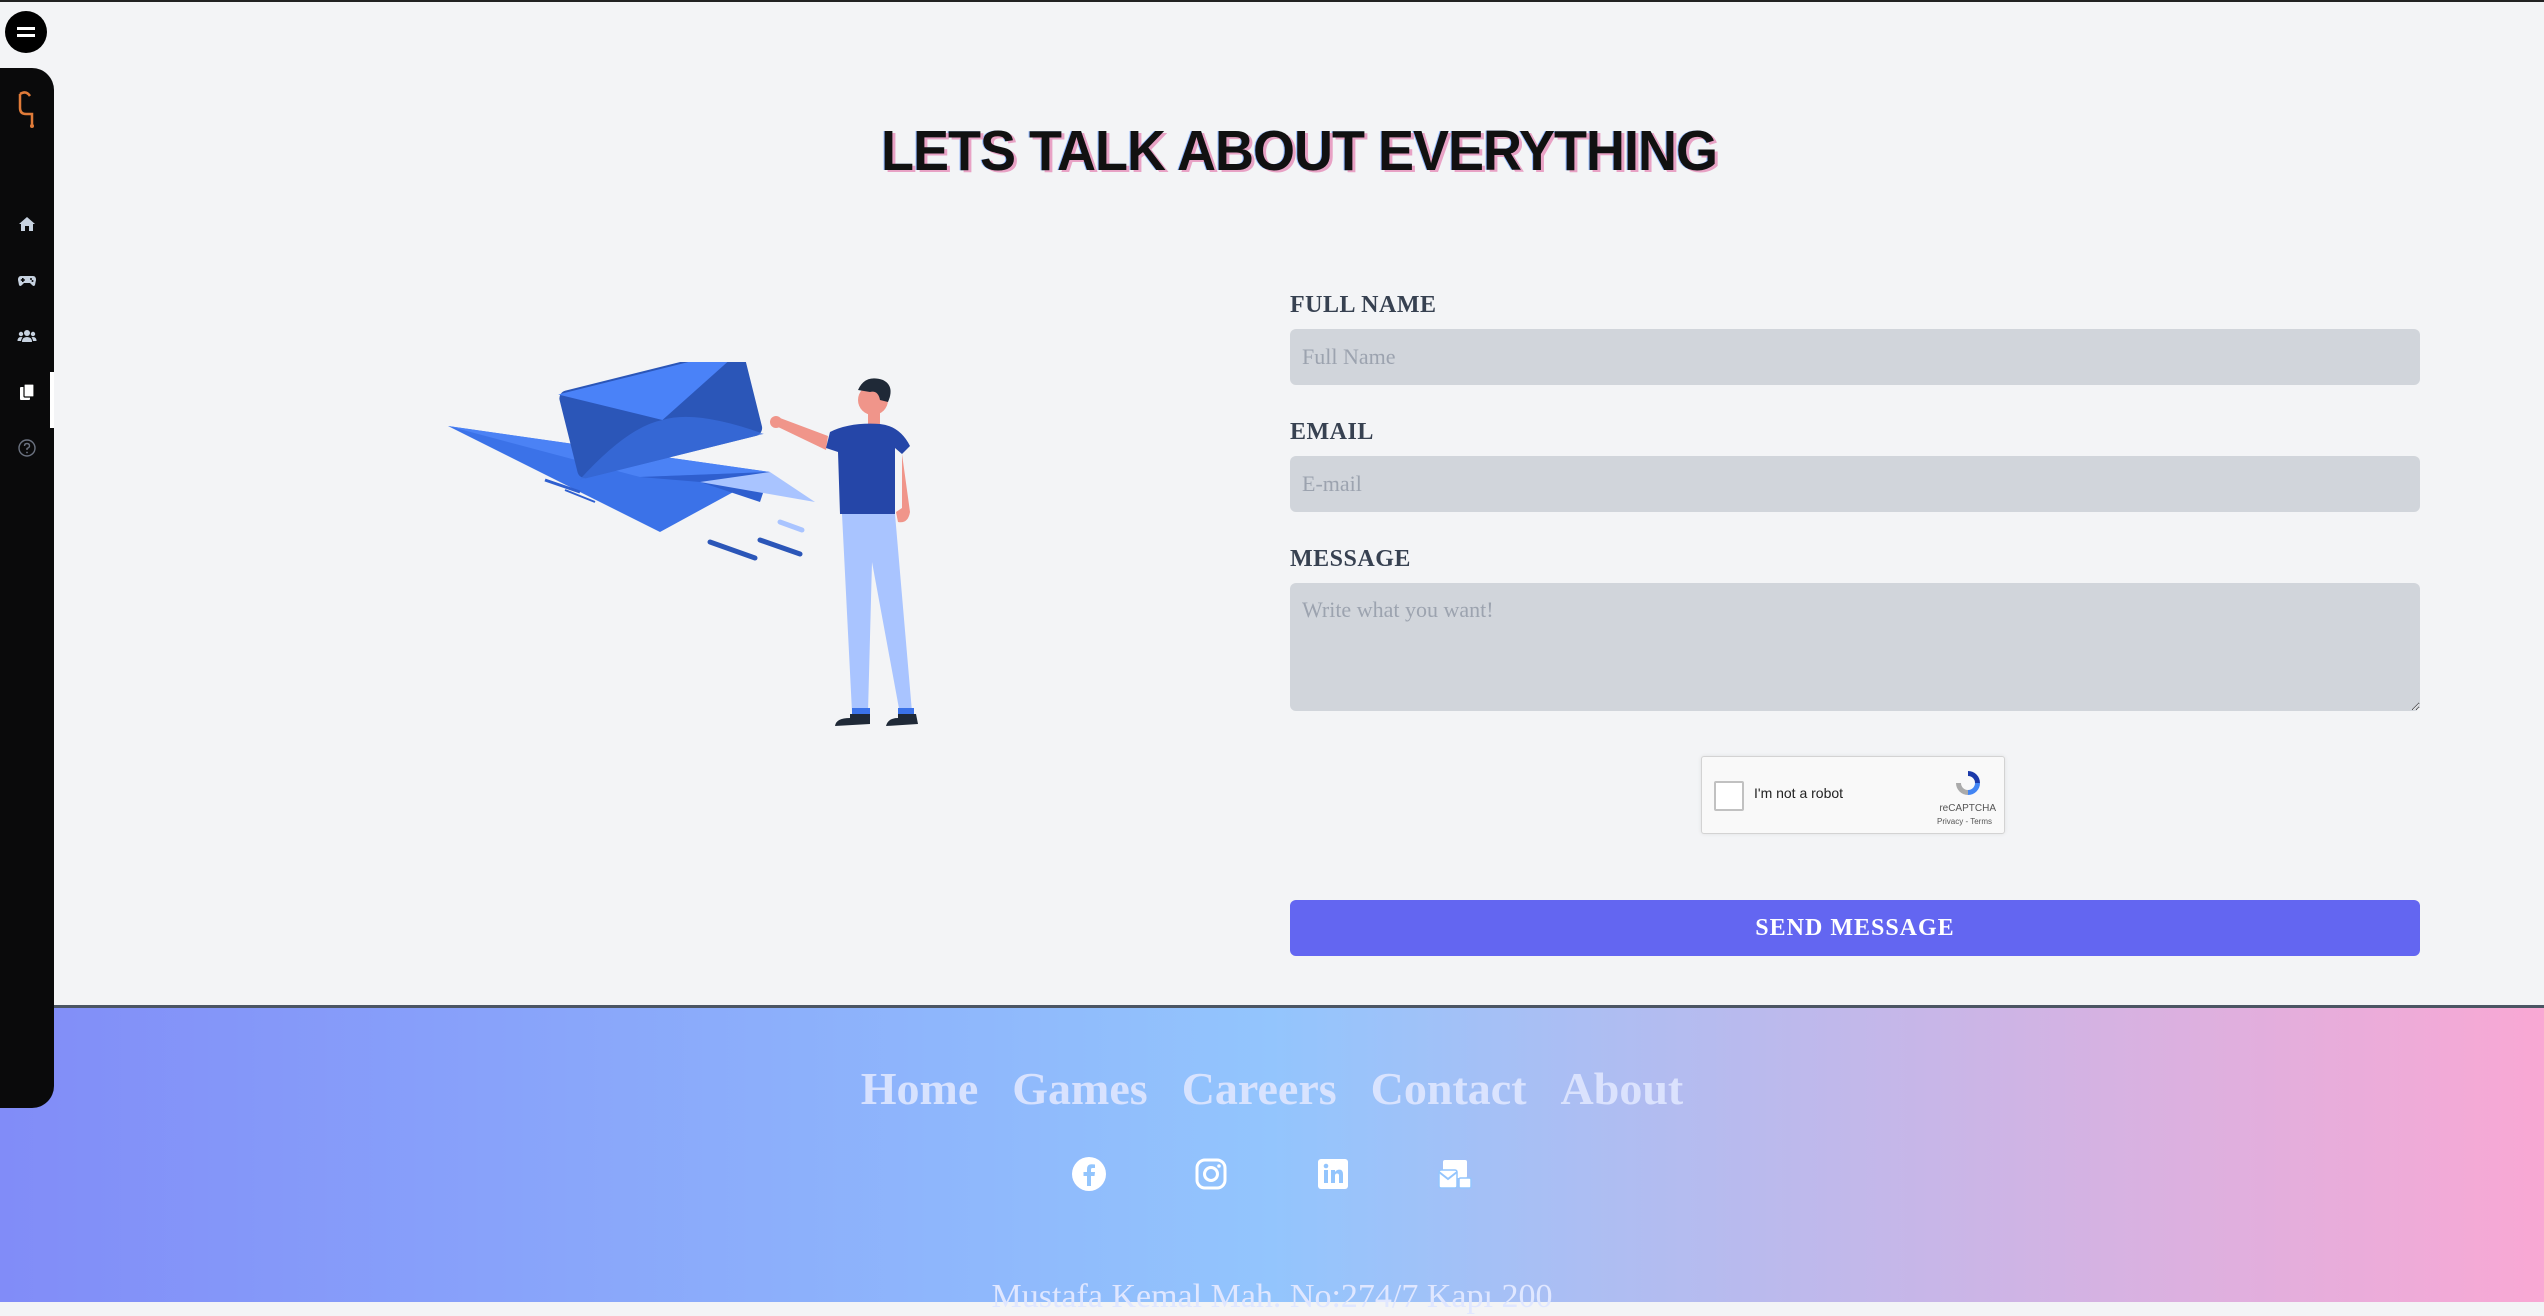 The height and width of the screenshot is (1316, 2544). I want to click on footer-link-games: Games, so click(1079, 1088).